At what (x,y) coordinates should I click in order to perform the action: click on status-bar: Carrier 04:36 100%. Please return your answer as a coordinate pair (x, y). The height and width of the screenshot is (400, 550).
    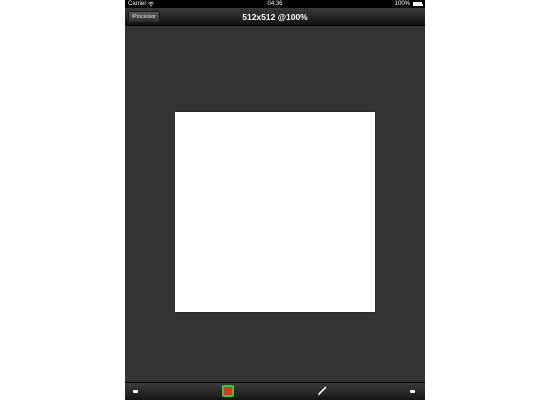
    Looking at the image, I should click on (275, 4).